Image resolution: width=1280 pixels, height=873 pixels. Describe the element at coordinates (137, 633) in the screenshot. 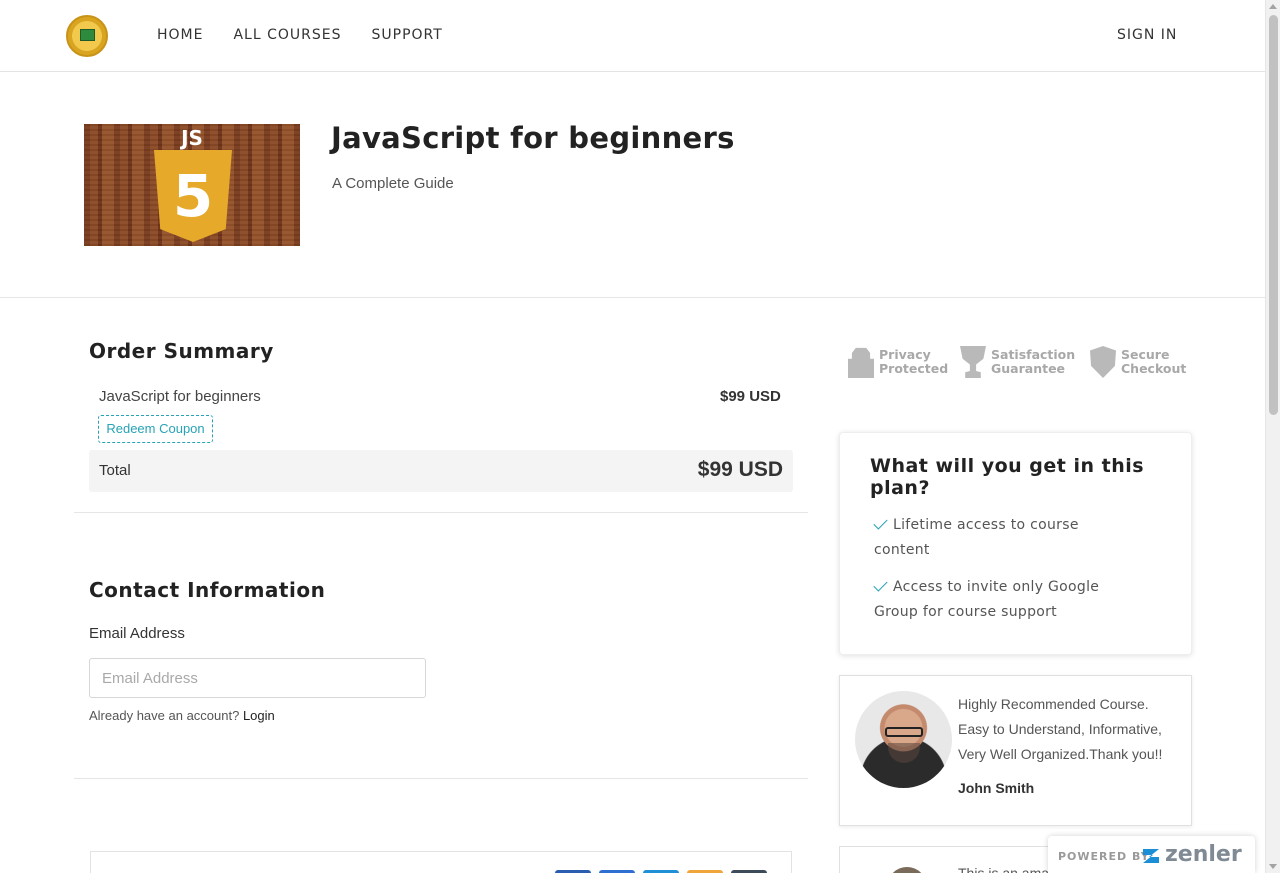

I see `email-label: Email Address` at that location.